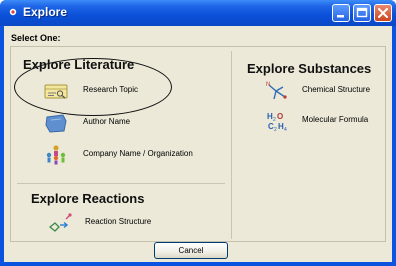 The width and height of the screenshot is (396, 266). I want to click on maximize-button, so click(362, 13).